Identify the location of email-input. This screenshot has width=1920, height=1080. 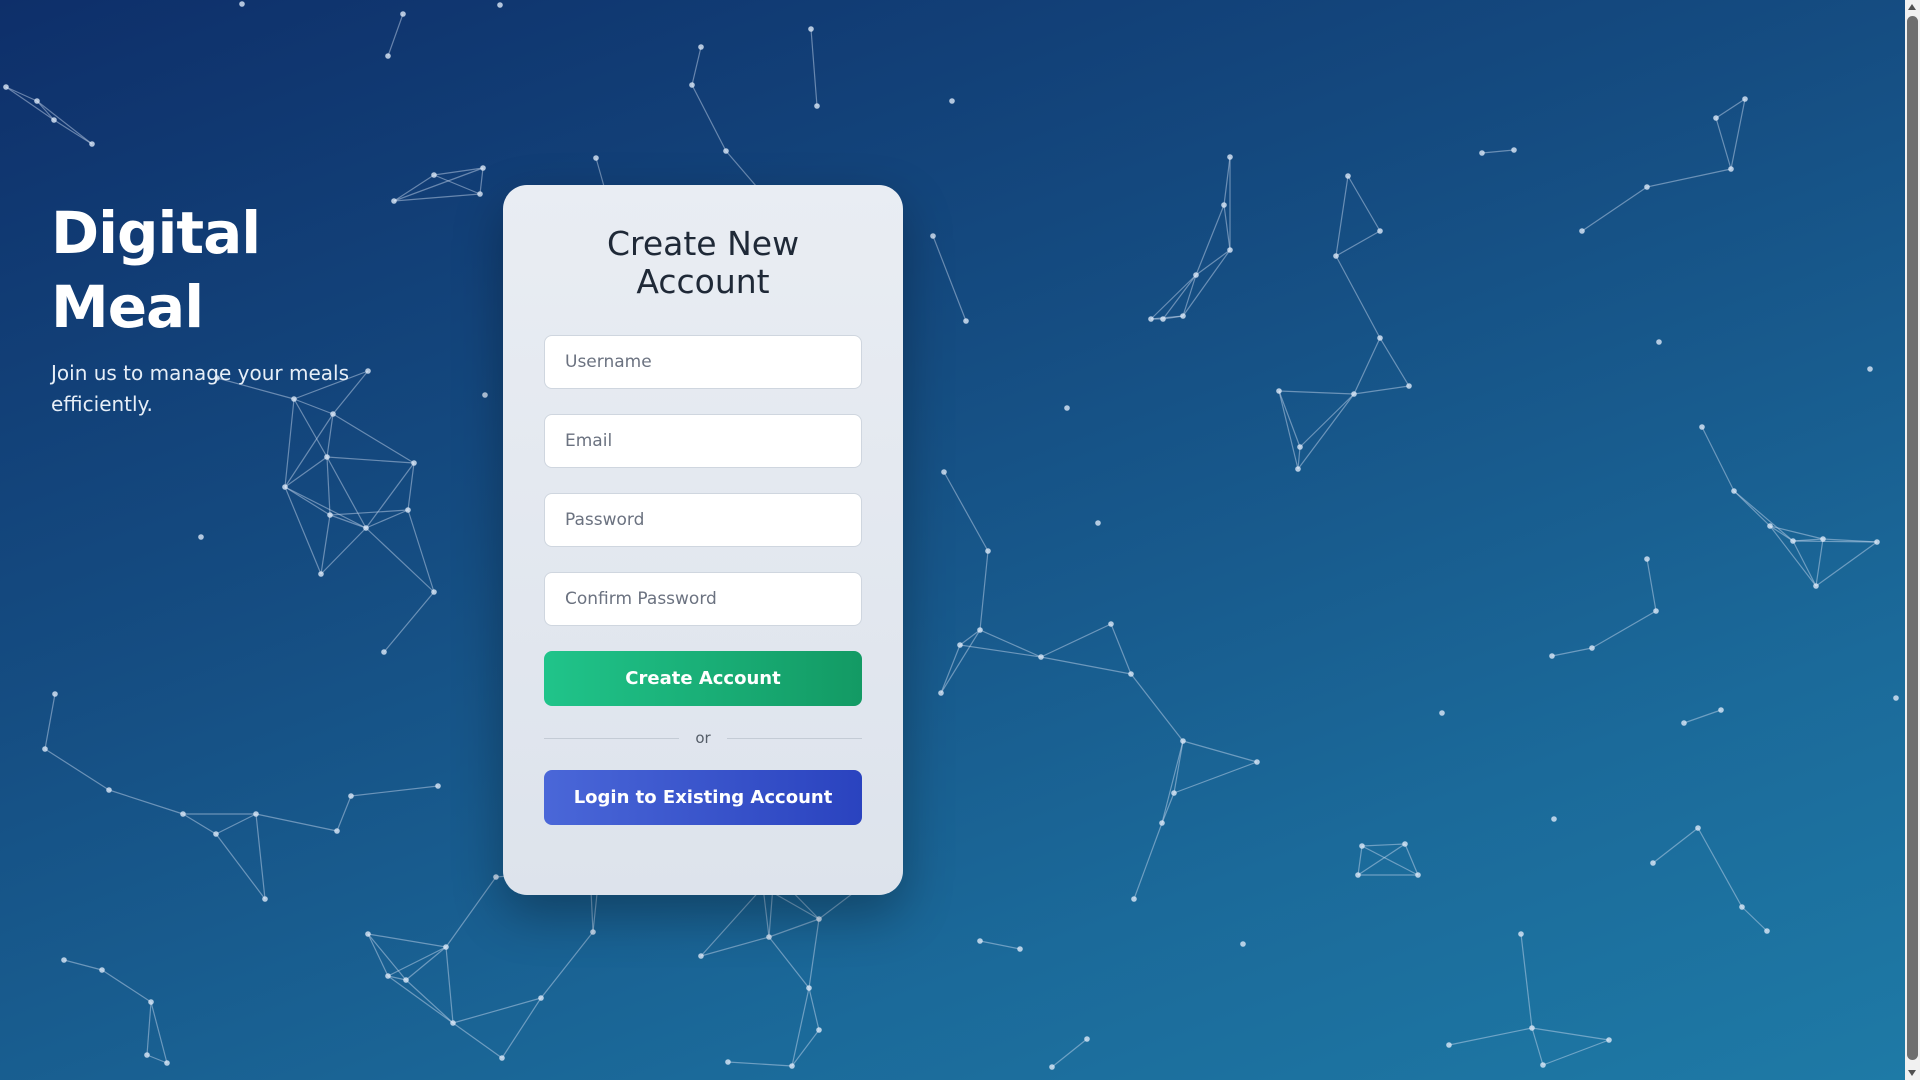
(703, 441).